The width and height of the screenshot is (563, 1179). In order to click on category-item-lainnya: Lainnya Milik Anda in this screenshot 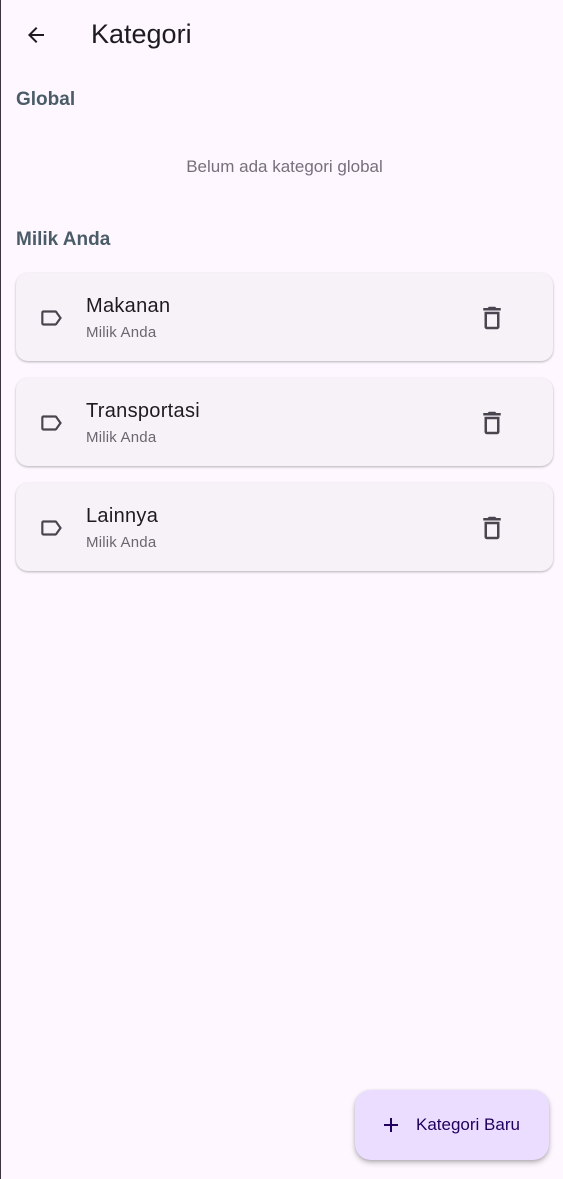, I will do `click(284, 527)`.